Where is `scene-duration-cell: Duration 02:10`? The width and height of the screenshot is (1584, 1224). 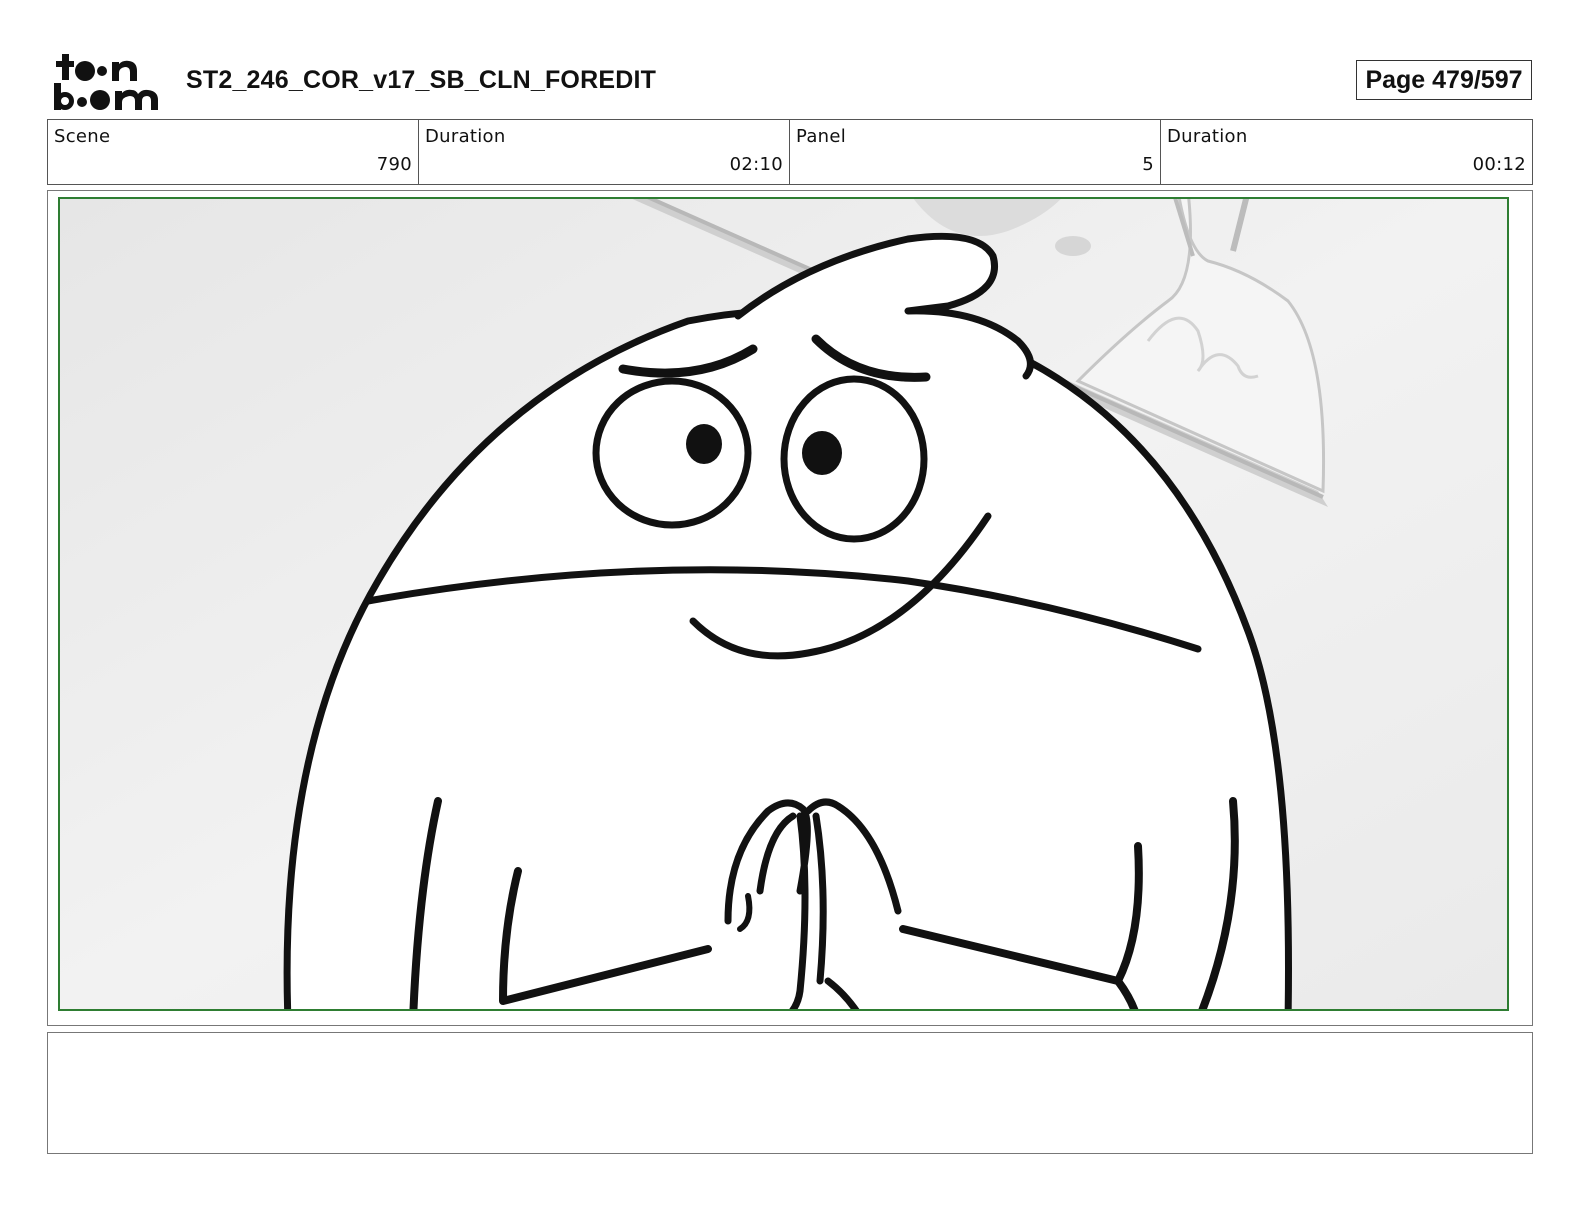
scene-duration-cell: Duration 02:10 is located at coordinates (604, 152).